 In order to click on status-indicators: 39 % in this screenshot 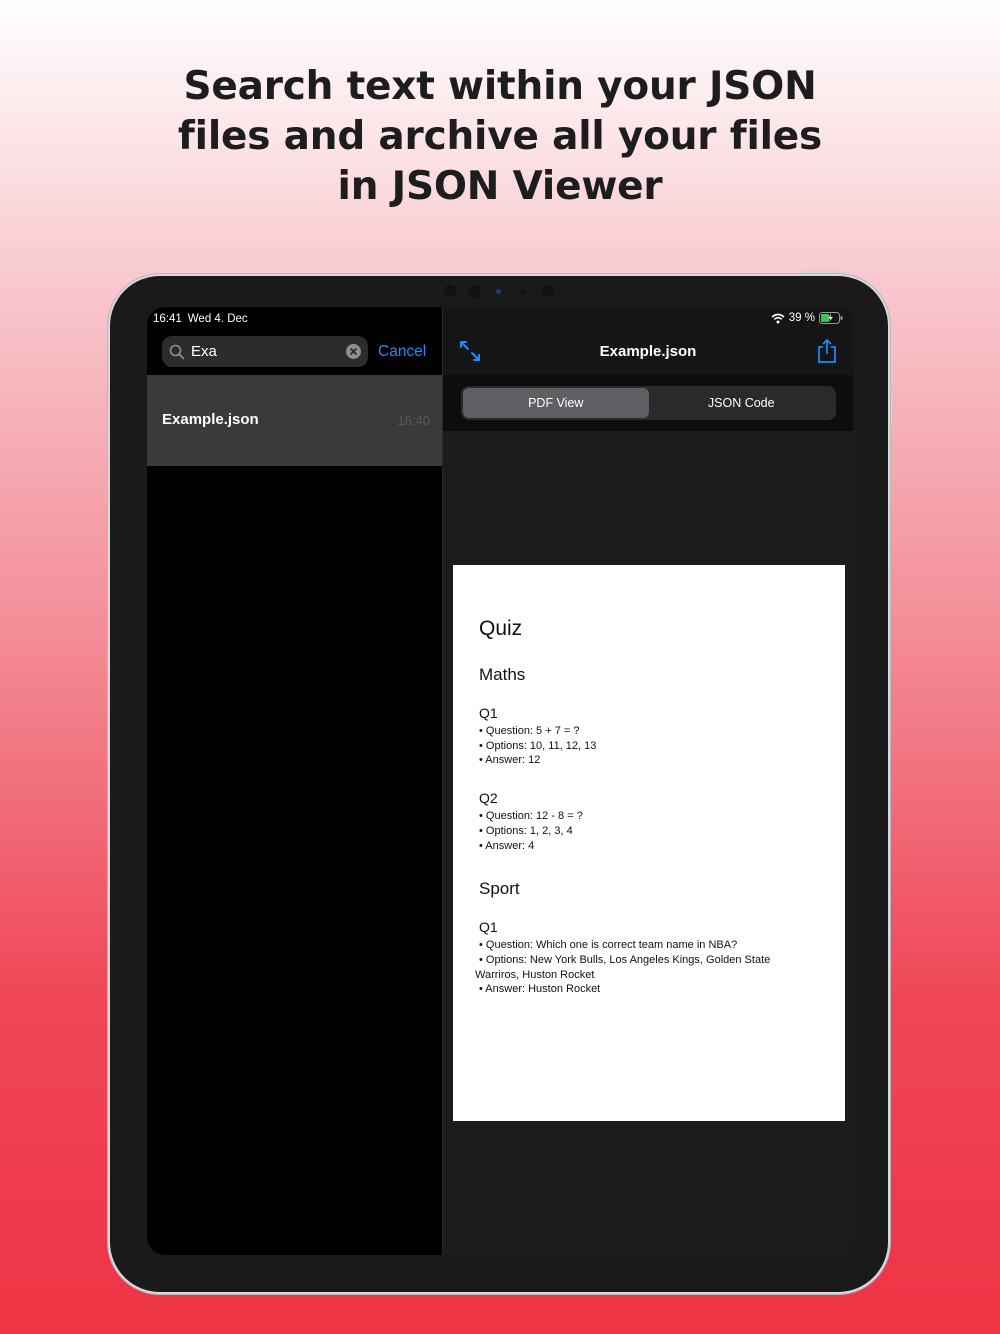, I will do `click(807, 318)`.